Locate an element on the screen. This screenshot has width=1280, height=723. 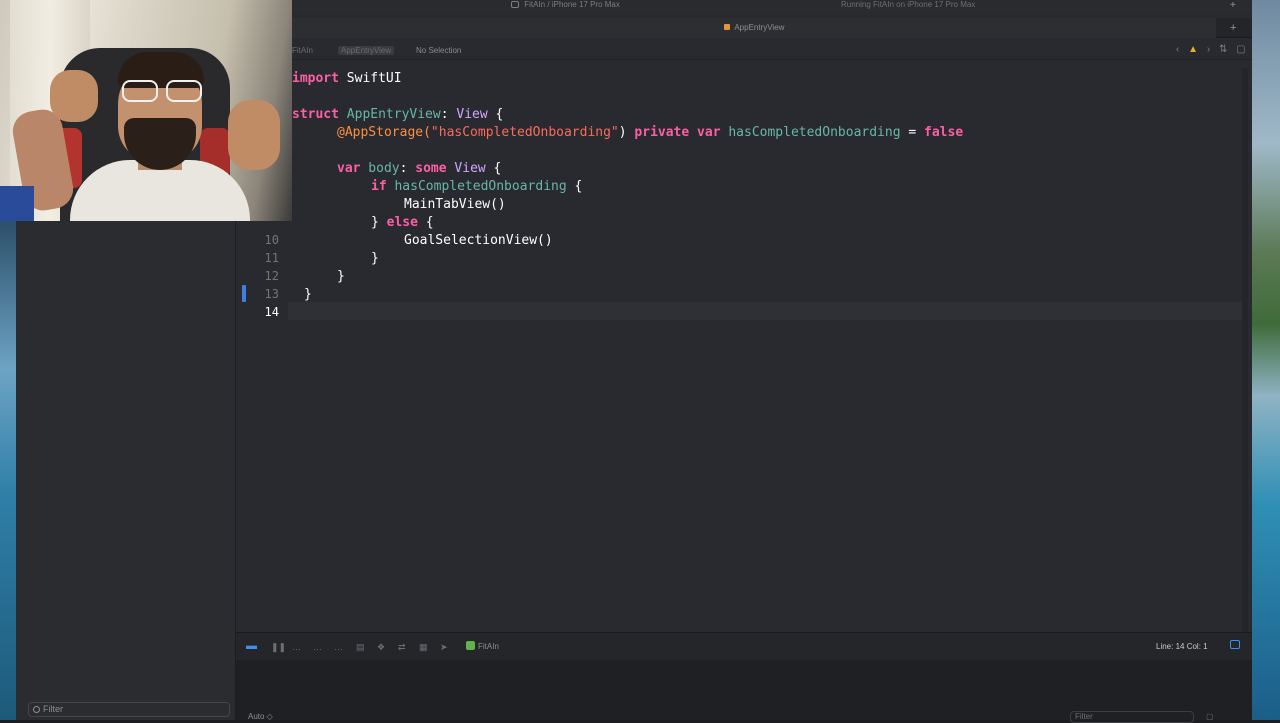
code-line: if hasCompletedOnboarding { is located at coordinates (476, 186).